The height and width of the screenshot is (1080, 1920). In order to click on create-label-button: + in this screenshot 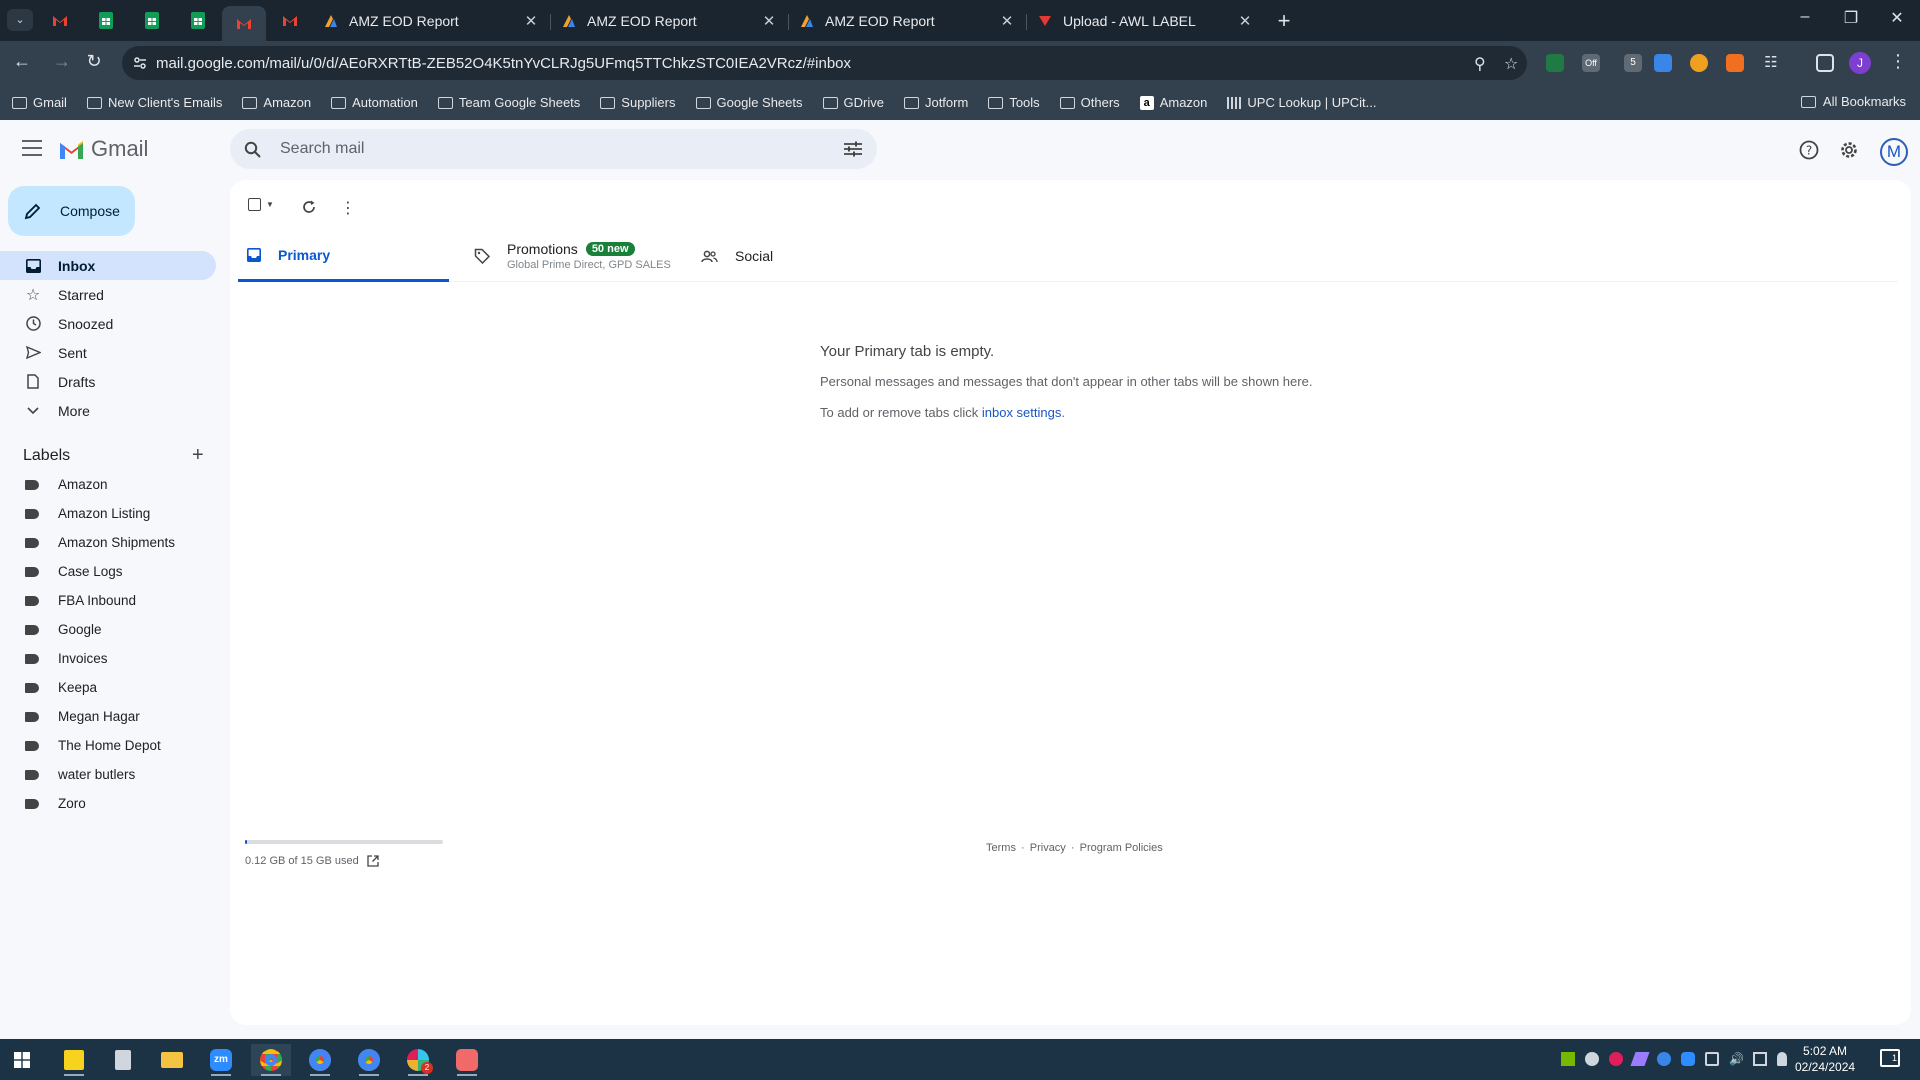, I will do `click(198, 455)`.